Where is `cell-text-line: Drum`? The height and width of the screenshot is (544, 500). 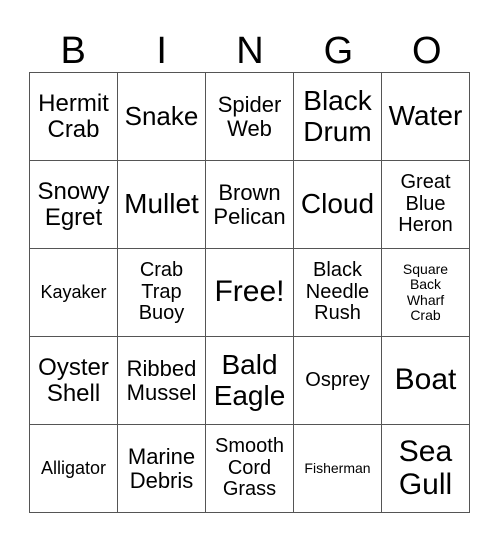
cell-text-line: Drum is located at coordinates (337, 131).